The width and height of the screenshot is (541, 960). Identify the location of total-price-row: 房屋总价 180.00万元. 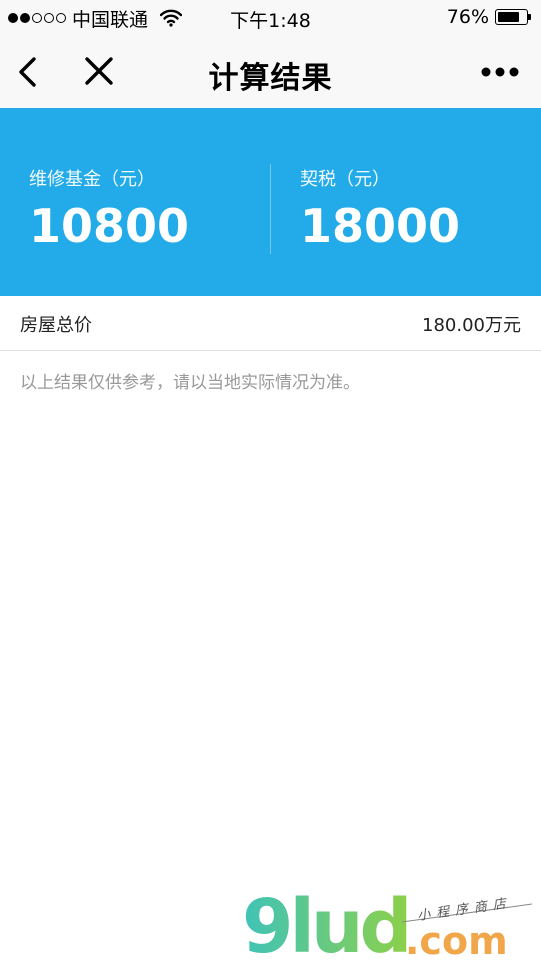
(270, 323).